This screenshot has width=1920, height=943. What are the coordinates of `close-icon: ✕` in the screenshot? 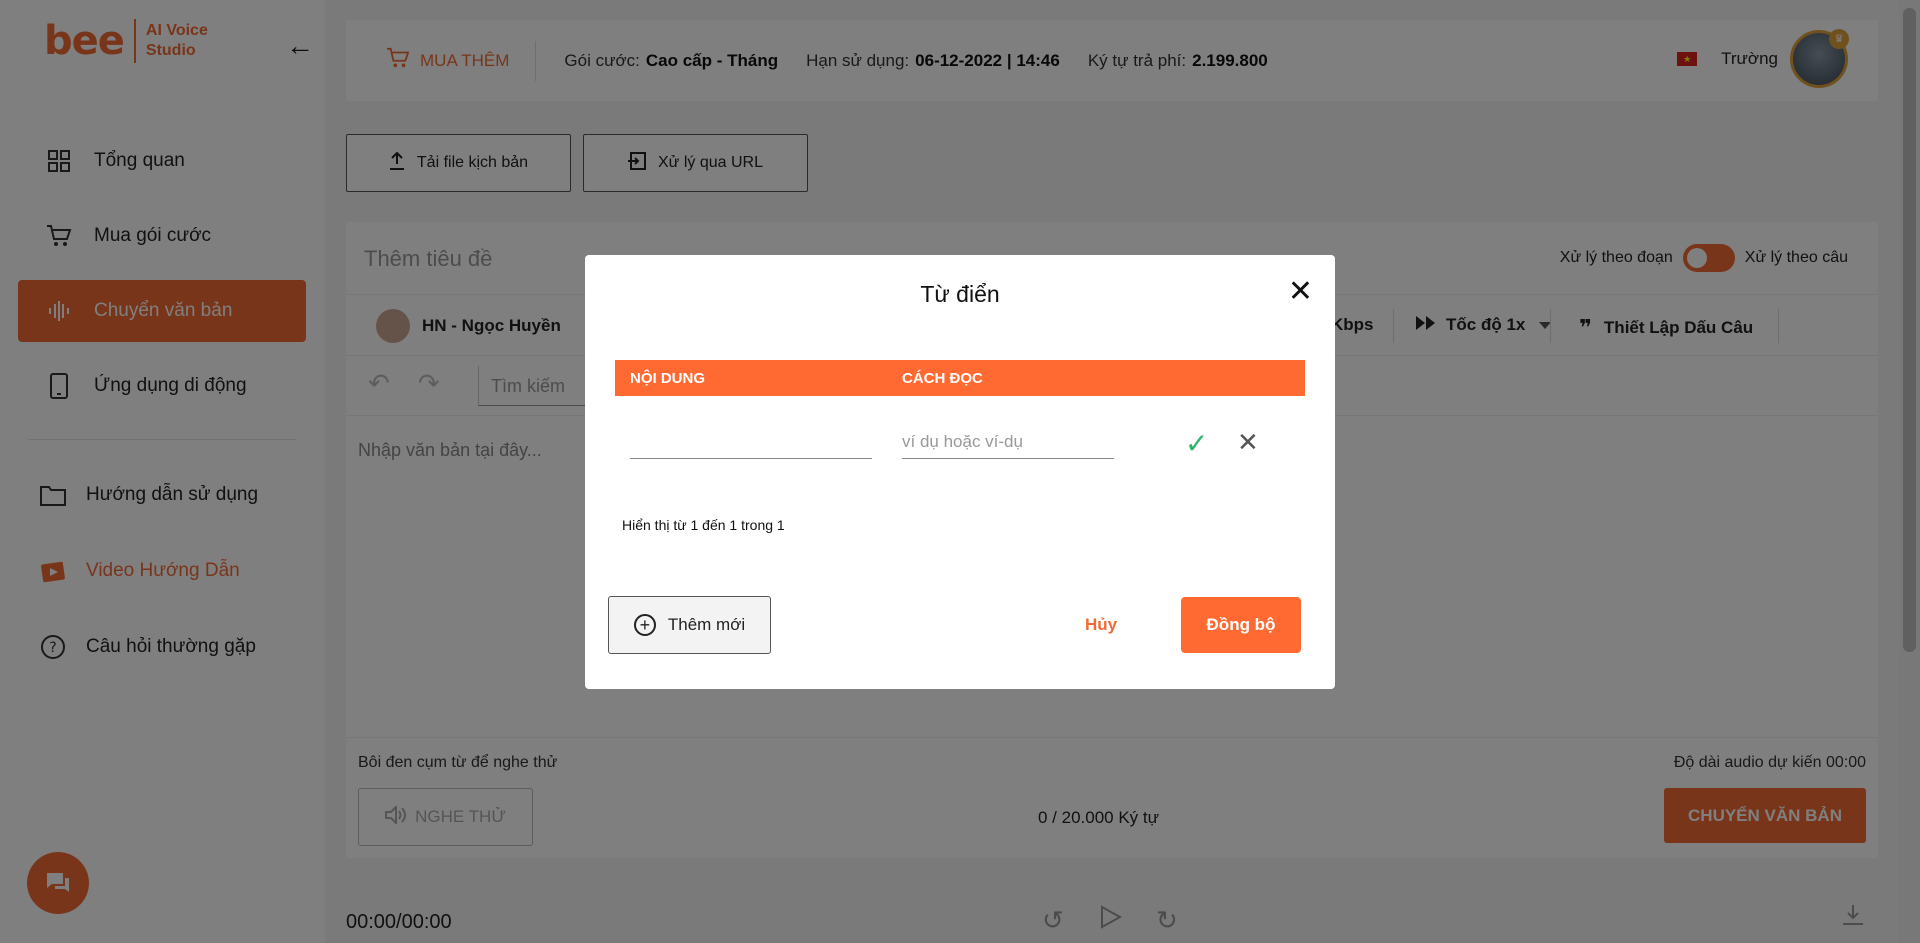 It's located at (1300, 292).